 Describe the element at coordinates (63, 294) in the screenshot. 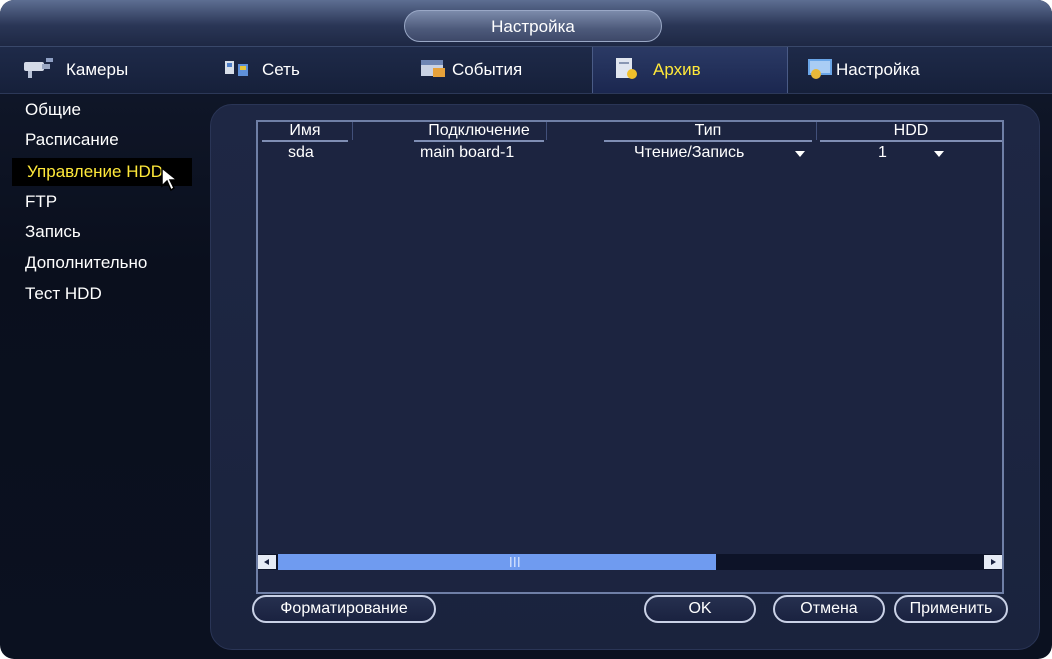

I see `sidebar-item-hdd-test: Тест HDD` at that location.